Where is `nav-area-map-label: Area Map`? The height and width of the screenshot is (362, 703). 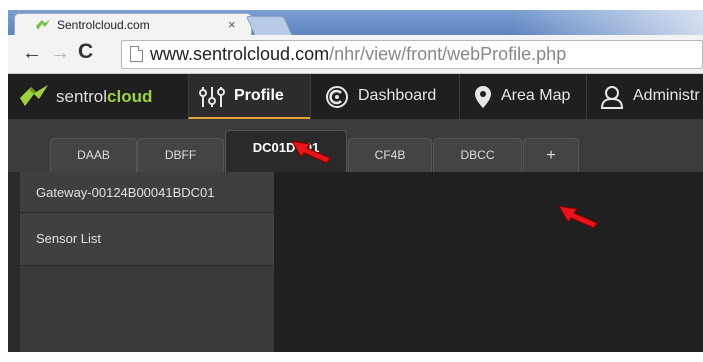
nav-area-map-label: Area Map is located at coordinates (536, 95).